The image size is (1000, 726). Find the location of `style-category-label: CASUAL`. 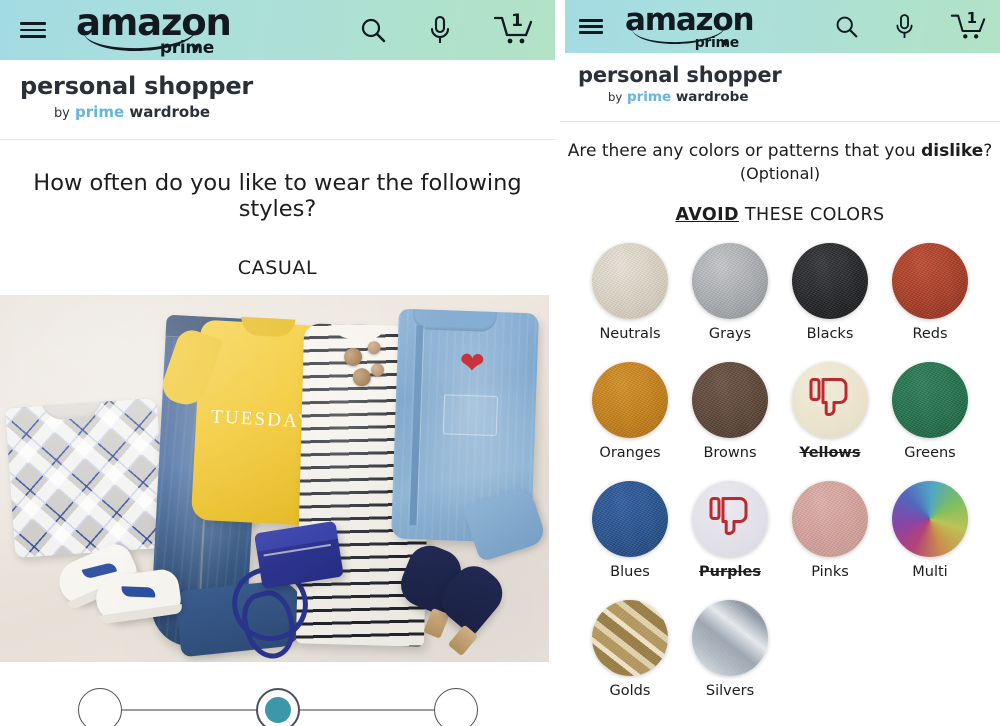

style-category-label: CASUAL is located at coordinates (277, 268).